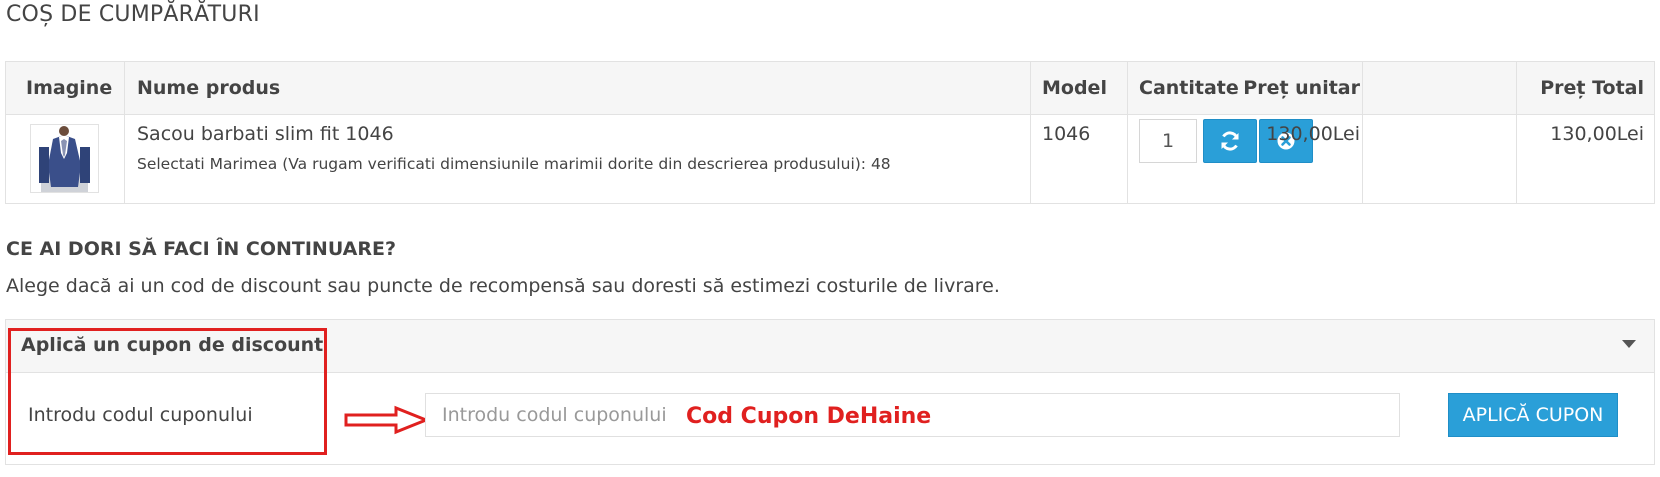 This screenshot has width=1660, height=477. Describe the element at coordinates (809, 416) in the screenshot. I see `coupon-annotation: Cod Cupon DeHaine` at that location.